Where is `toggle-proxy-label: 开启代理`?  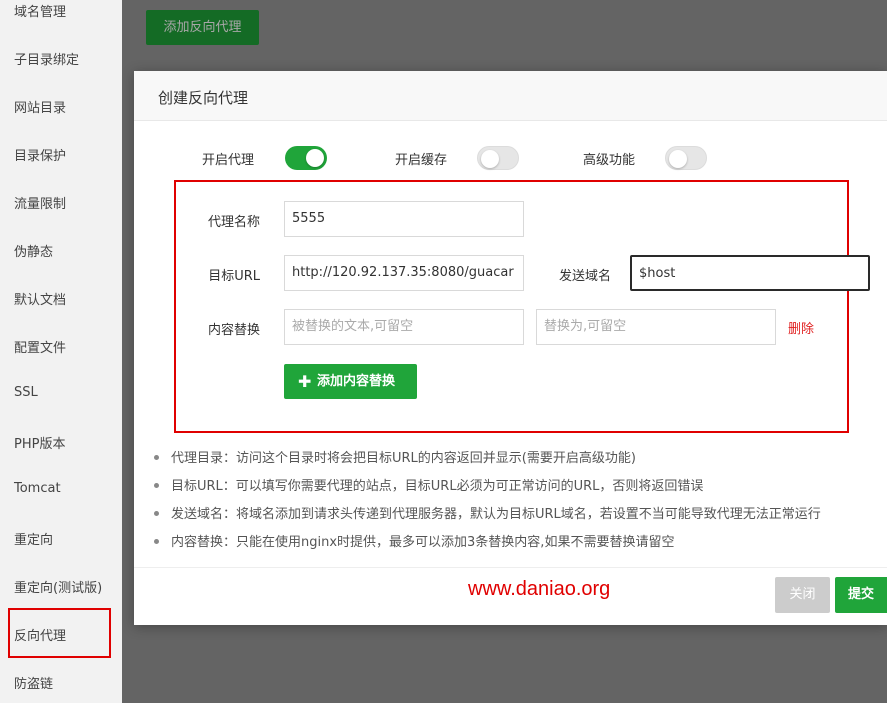
toggle-proxy-label: 开启代理 is located at coordinates (228, 160).